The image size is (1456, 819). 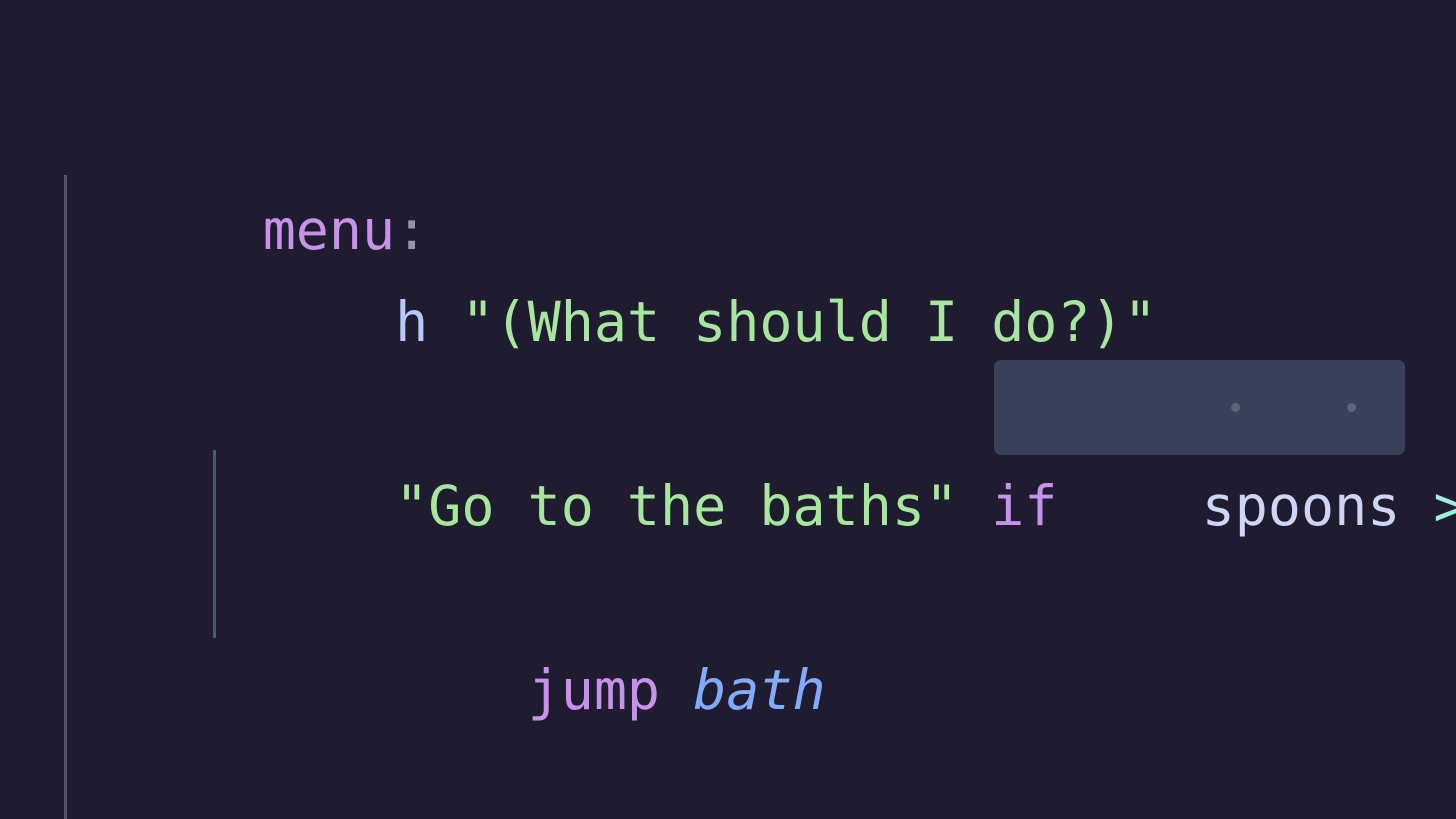 I want to click on token-string-go-to-the-baths: "Go to the baths", so click(x=677, y=506).